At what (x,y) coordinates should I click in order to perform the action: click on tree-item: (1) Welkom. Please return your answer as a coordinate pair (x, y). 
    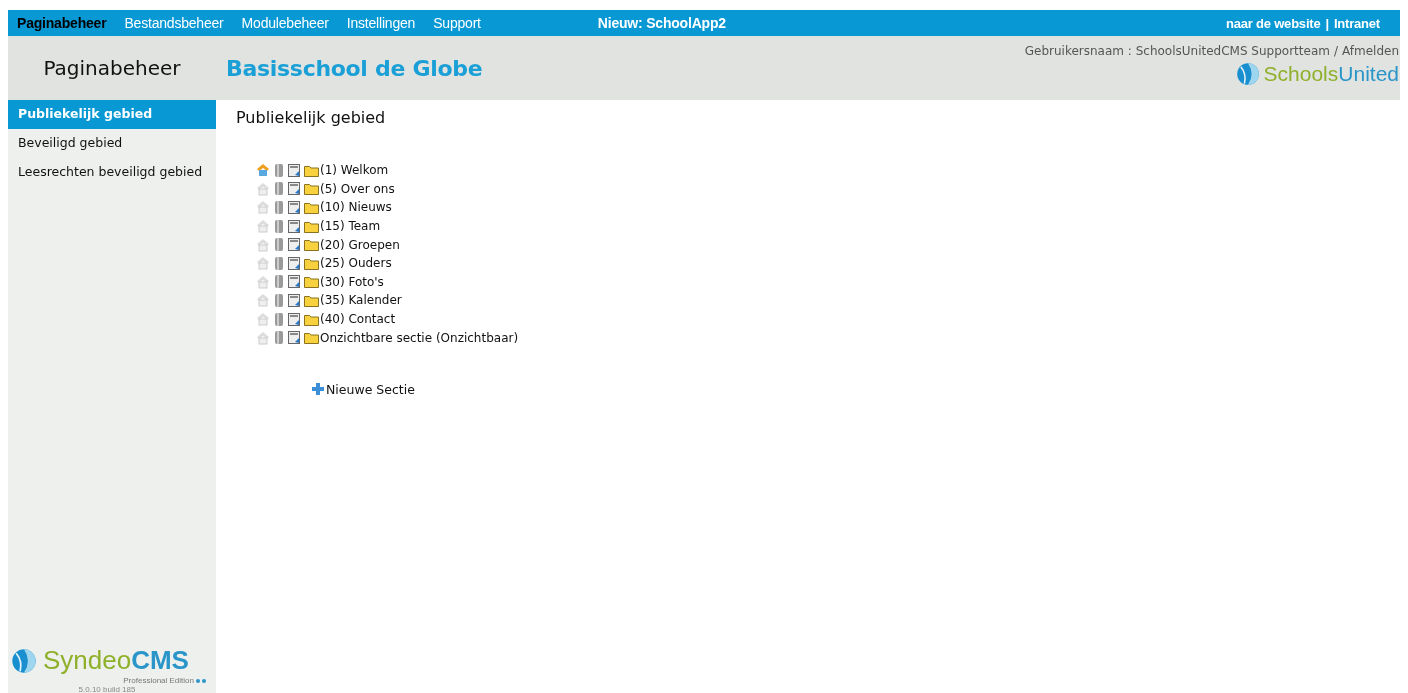
    Looking at the image, I should click on (354, 170).